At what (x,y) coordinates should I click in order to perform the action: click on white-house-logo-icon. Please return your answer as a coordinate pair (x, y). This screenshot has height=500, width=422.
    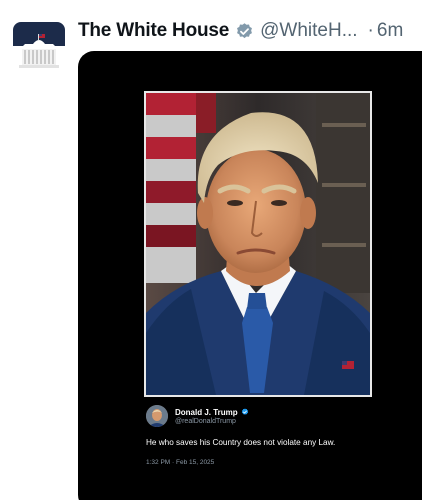
    Looking at the image, I should click on (39, 48).